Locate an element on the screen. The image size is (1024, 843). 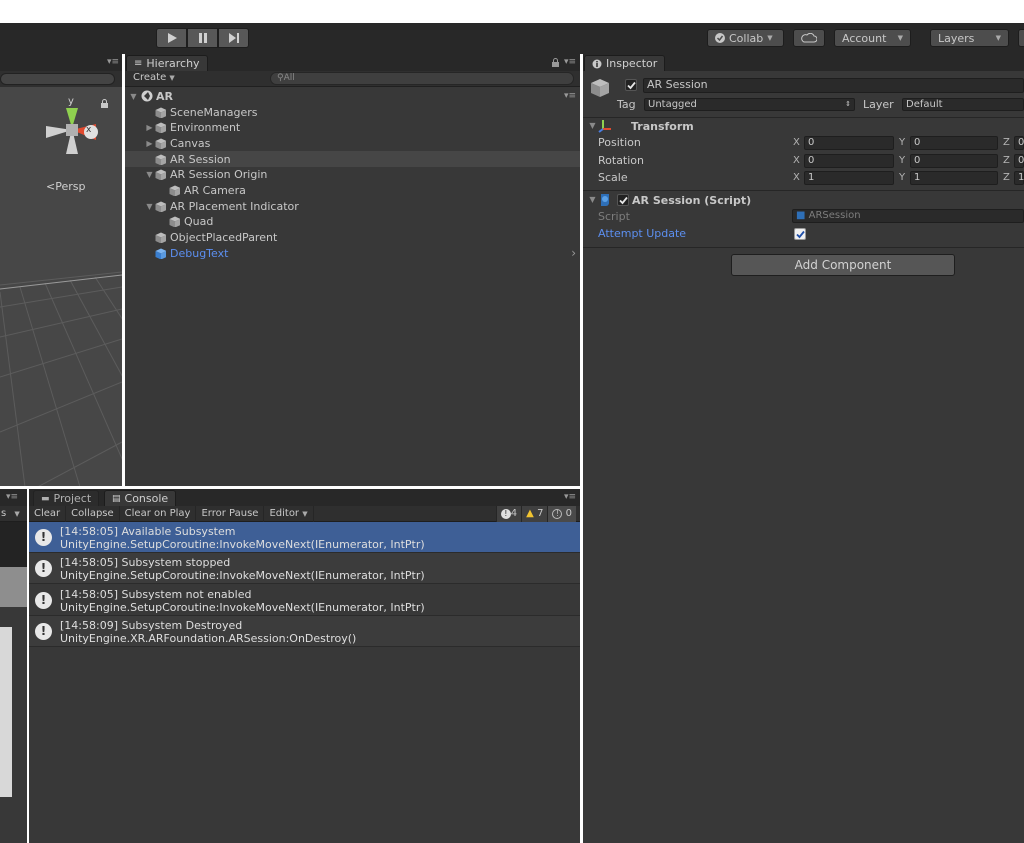
component-enabled-checkbox is located at coordinates (623, 200).